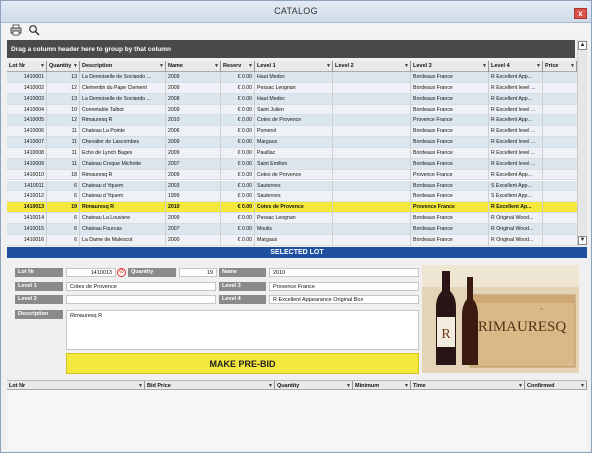  What do you see at coordinates (582, 45) in the screenshot?
I see `scroll-up-icon: ▲` at bounding box center [582, 45].